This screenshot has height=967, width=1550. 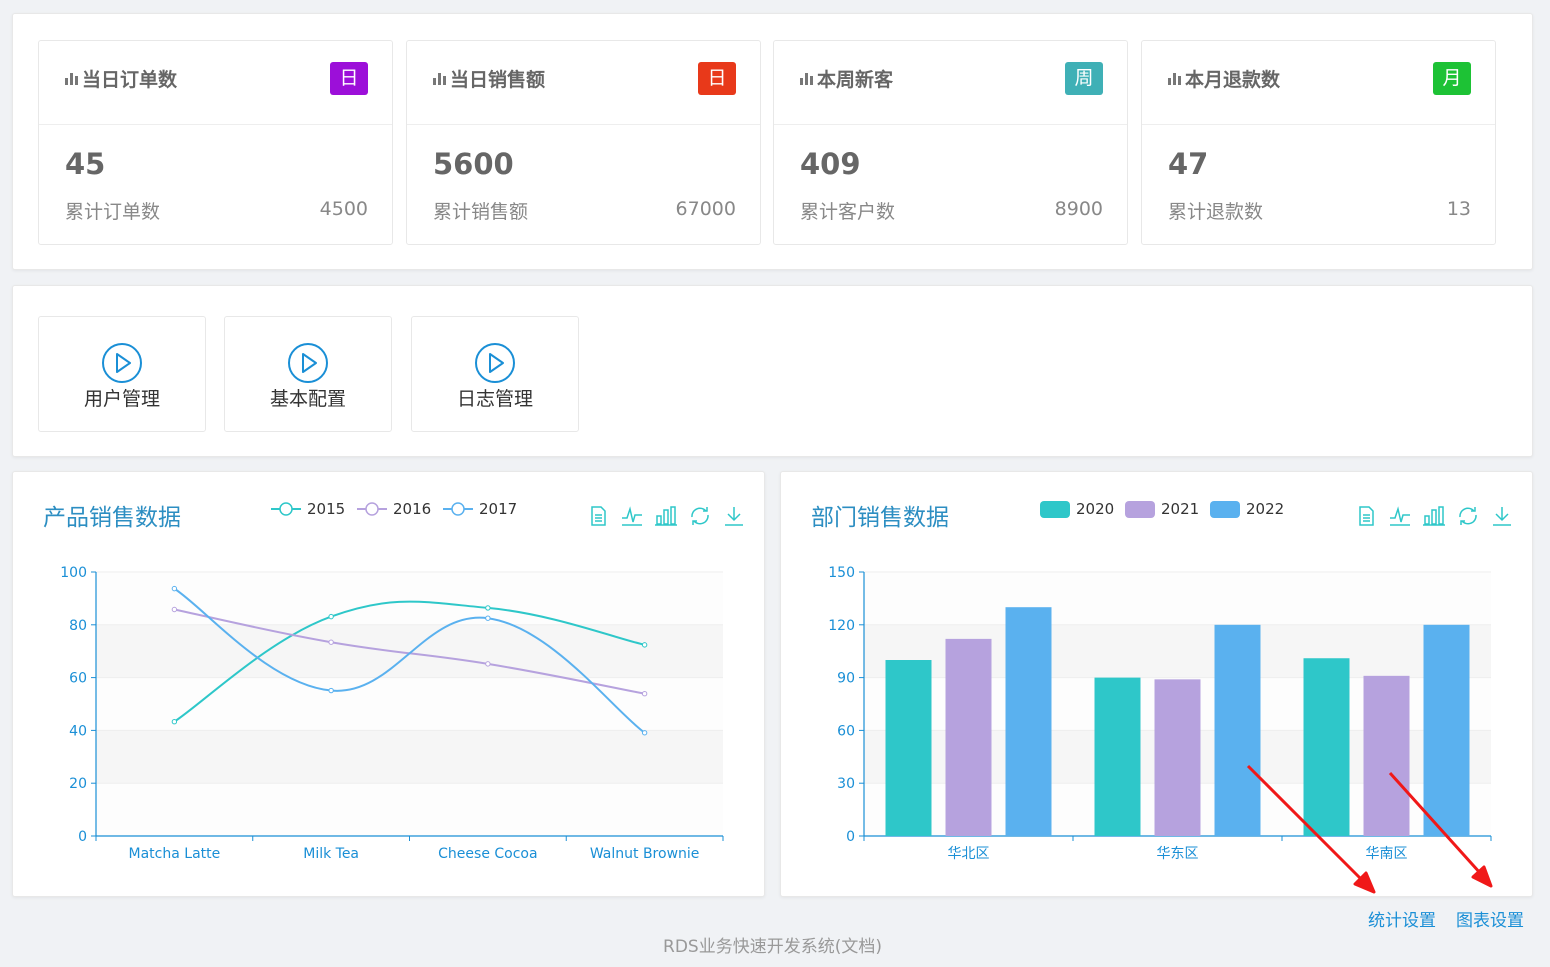 What do you see at coordinates (1387, 854) in the screenshot?
I see `x-tick-label: 华南区` at bounding box center [1387, 854].